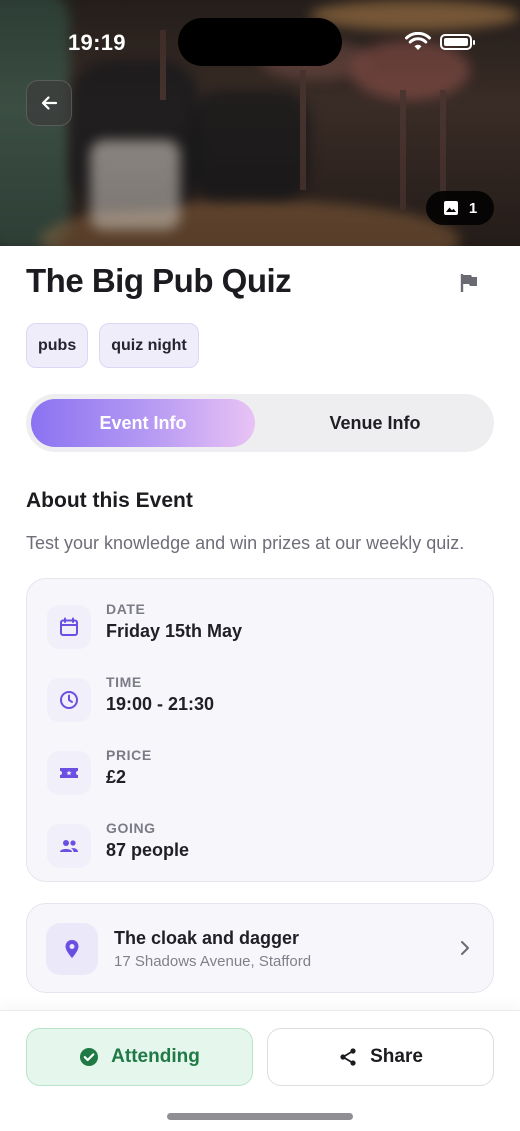 This screenshot has height=1131, width=520. I want to click on location-pin-icon, so click(72, 949).